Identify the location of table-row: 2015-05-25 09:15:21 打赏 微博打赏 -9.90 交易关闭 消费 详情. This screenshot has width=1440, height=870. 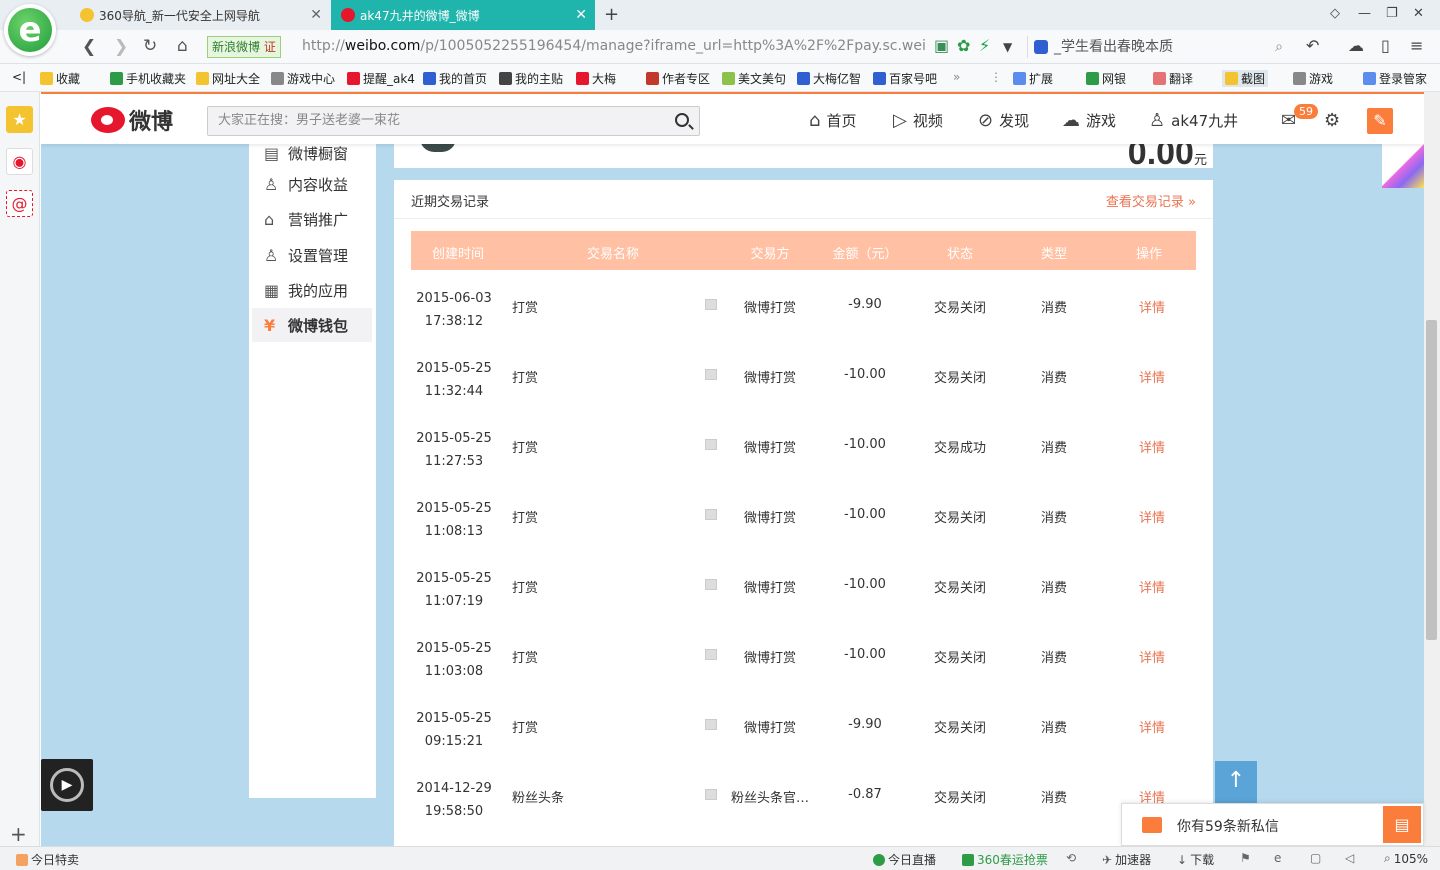
(803, 726).